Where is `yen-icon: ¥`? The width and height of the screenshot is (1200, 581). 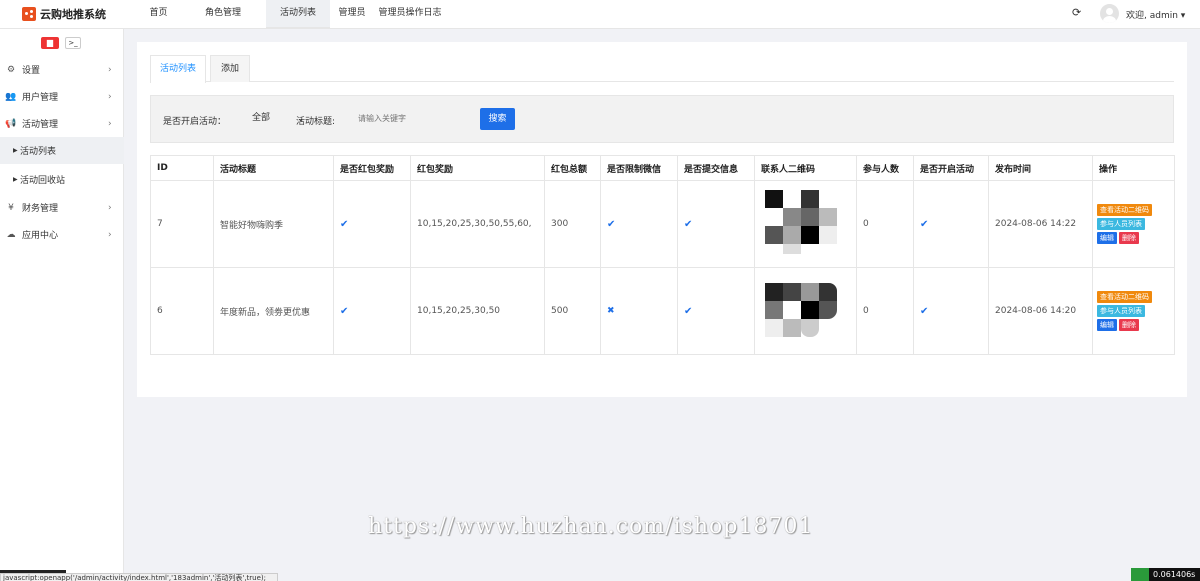 yen-icon: ¥ is located at coordinates (11, 207).